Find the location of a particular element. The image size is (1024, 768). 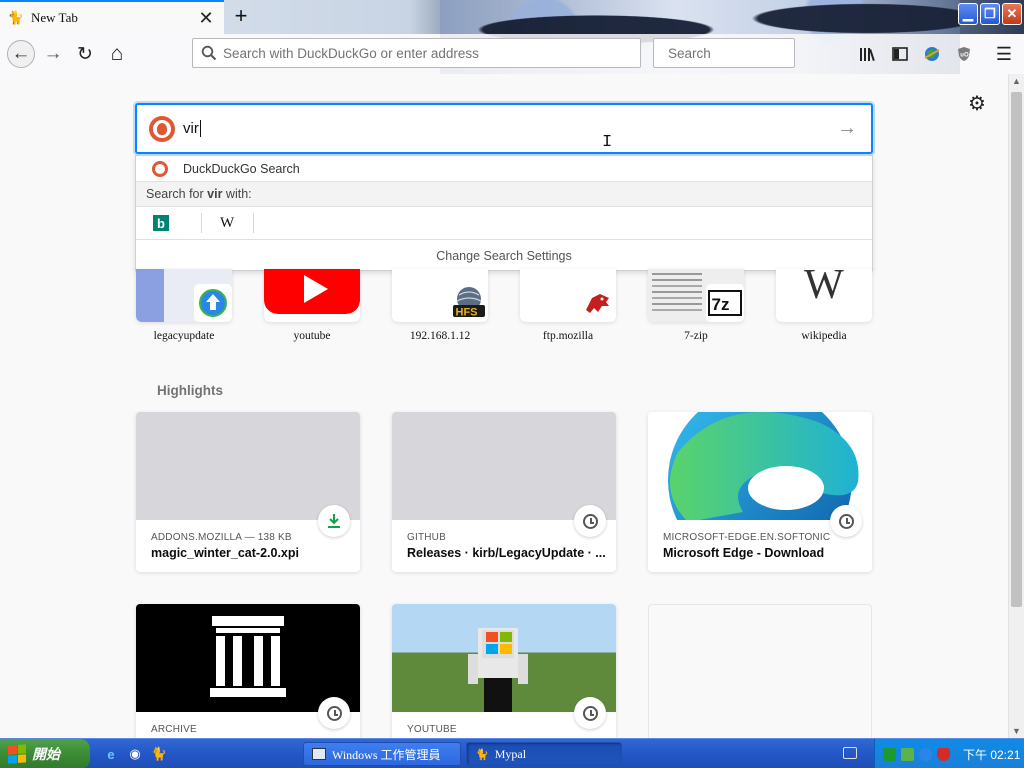

top-site-youtube: youtube is located at coordinates (312, 305).